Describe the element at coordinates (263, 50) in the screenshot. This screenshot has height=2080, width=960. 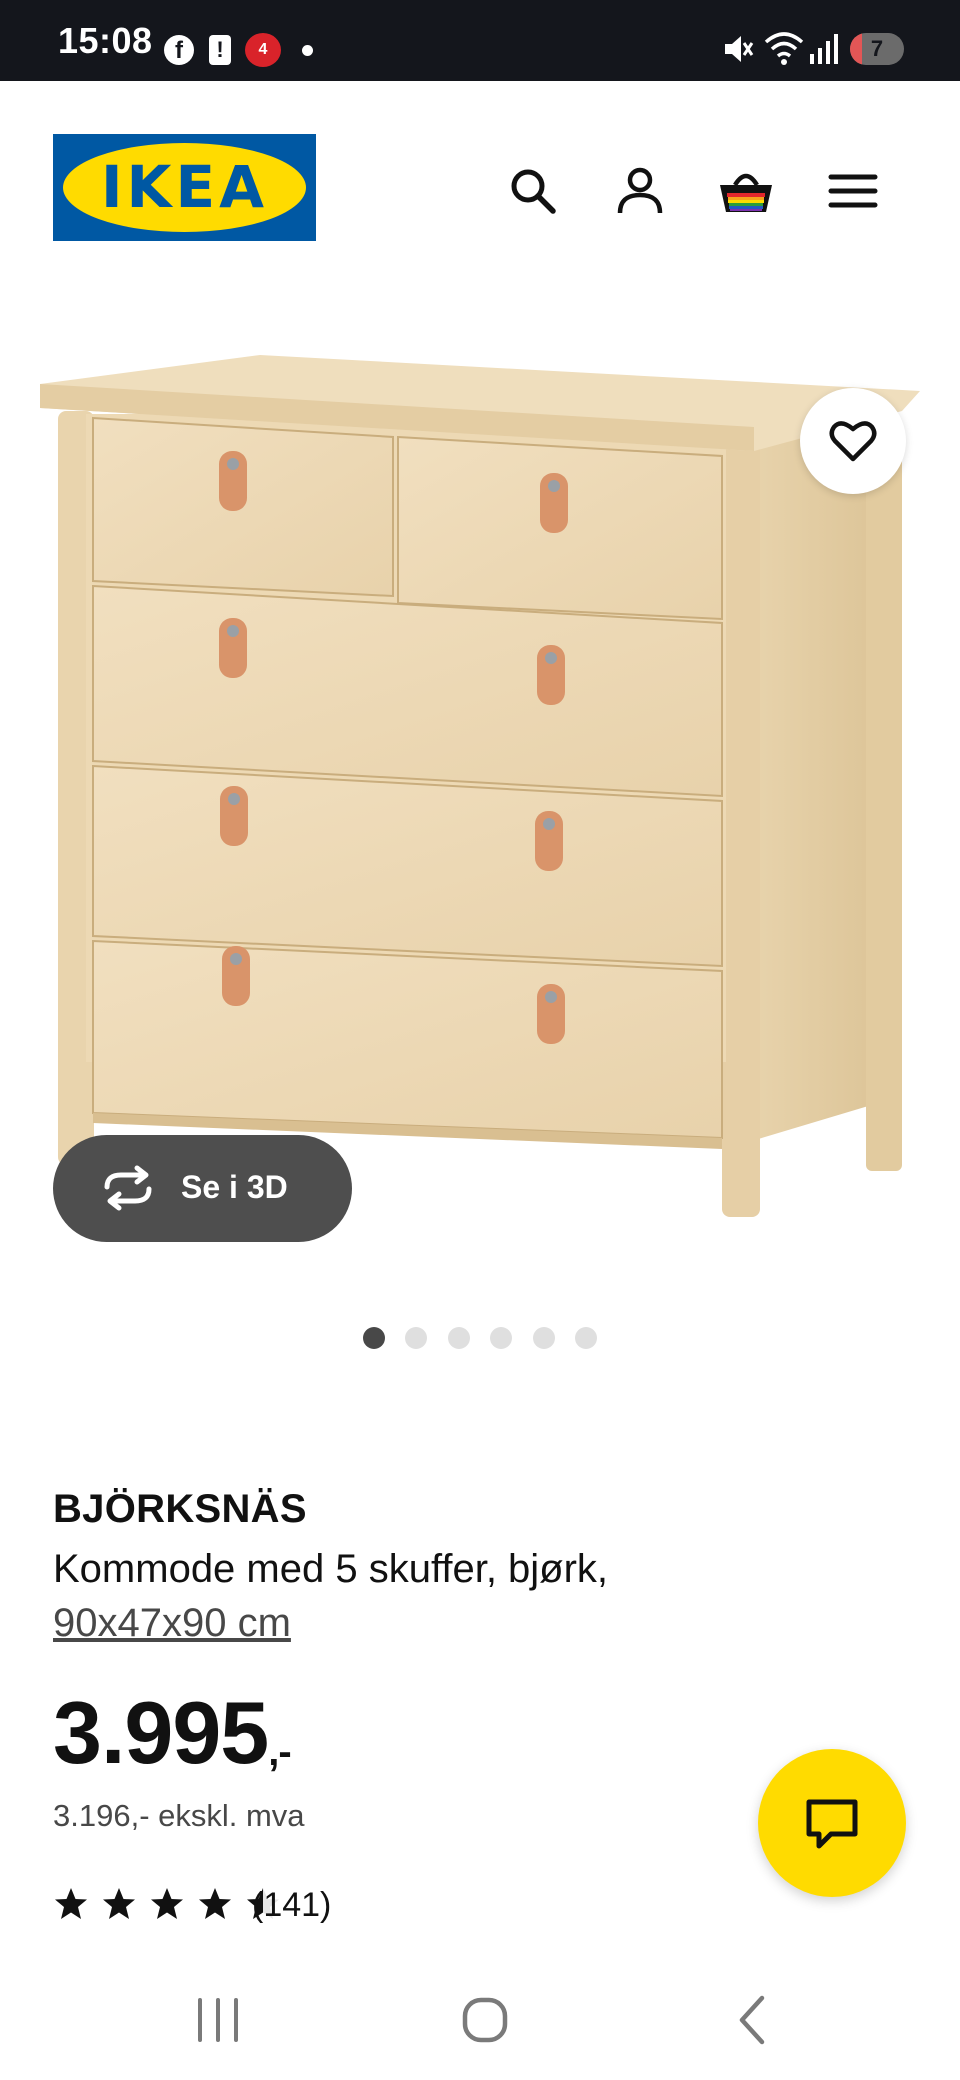
I see `notification-badge: 4` at that location.